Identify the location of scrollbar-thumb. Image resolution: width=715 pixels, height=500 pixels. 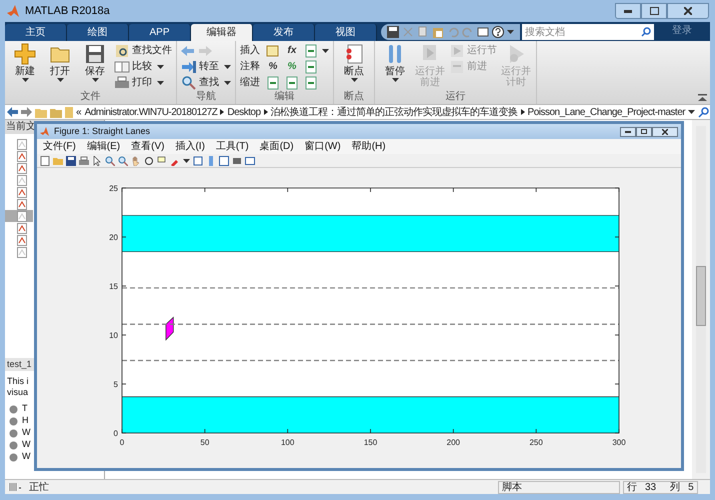
(701, 296).